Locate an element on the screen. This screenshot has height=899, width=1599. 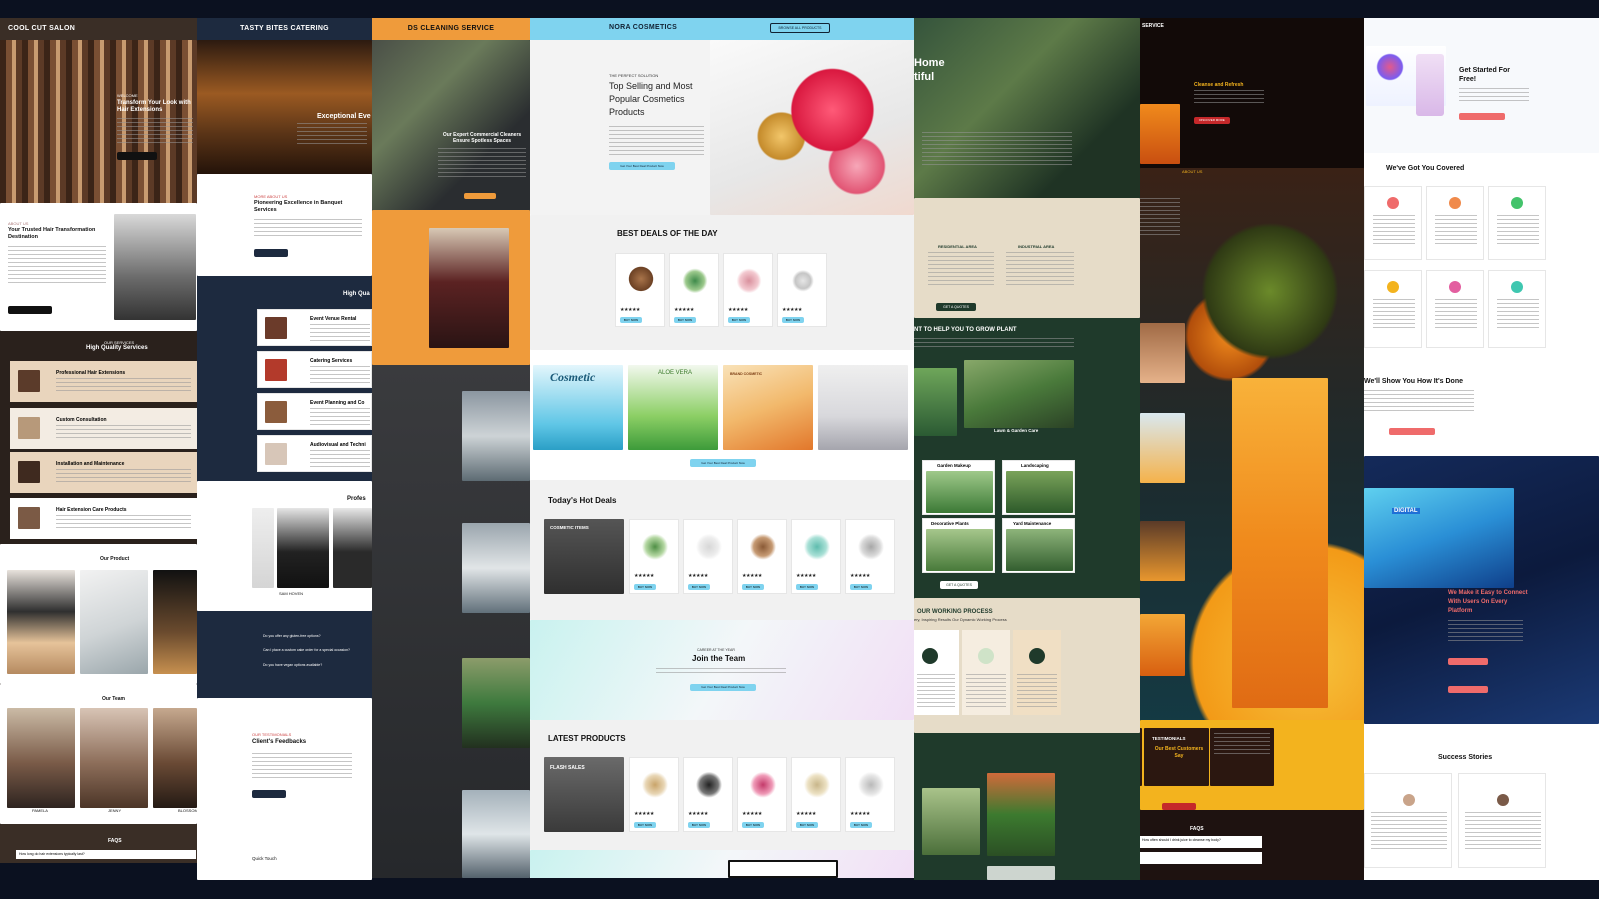
tasty-service-card: Event Venue Rental is located at coordinates (314, 327).